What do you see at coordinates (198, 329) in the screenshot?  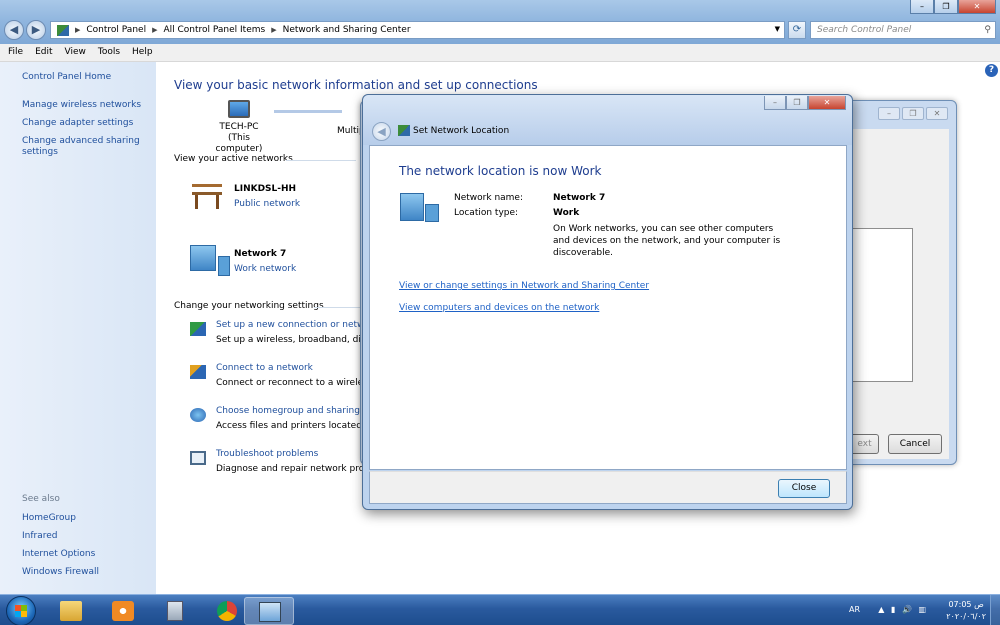 I see `setup-connection-icon` at bounding box center [198, 329].